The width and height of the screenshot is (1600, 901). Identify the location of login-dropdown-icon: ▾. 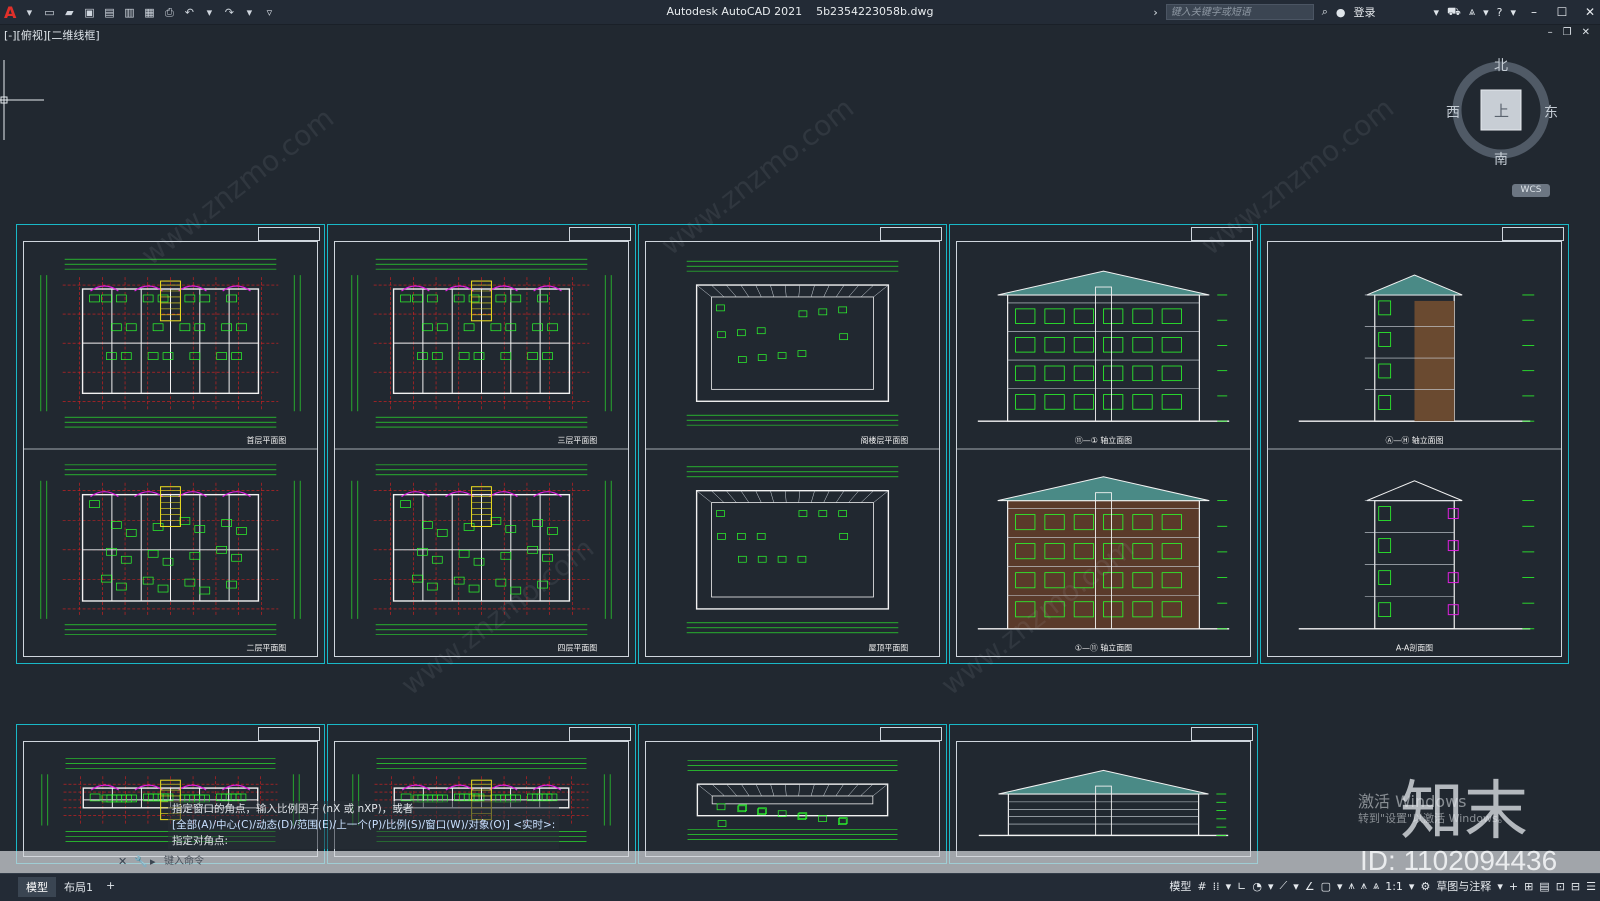
(1437, 12).